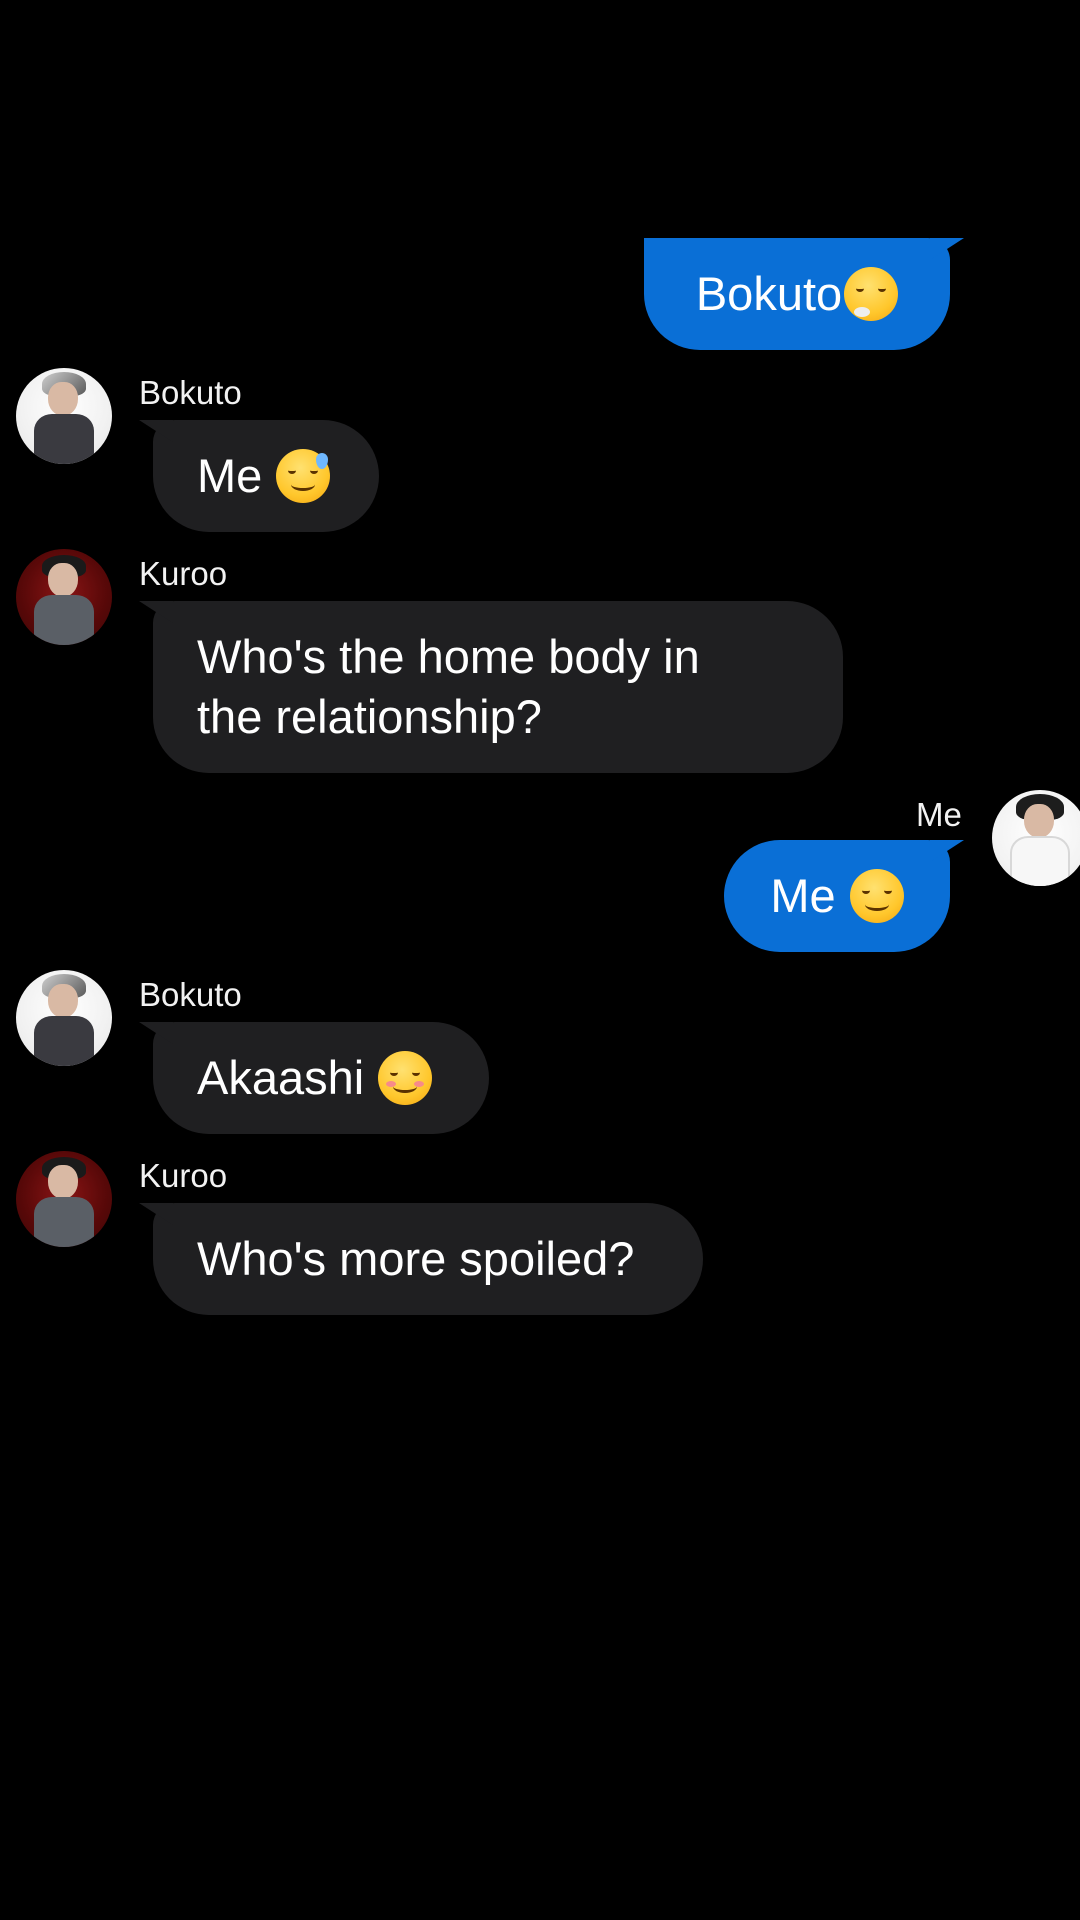 The height and width of the screenshot is (1920, 1080). I want to click on message-bubble-outgoing: Bokuto, so click(797, 294).